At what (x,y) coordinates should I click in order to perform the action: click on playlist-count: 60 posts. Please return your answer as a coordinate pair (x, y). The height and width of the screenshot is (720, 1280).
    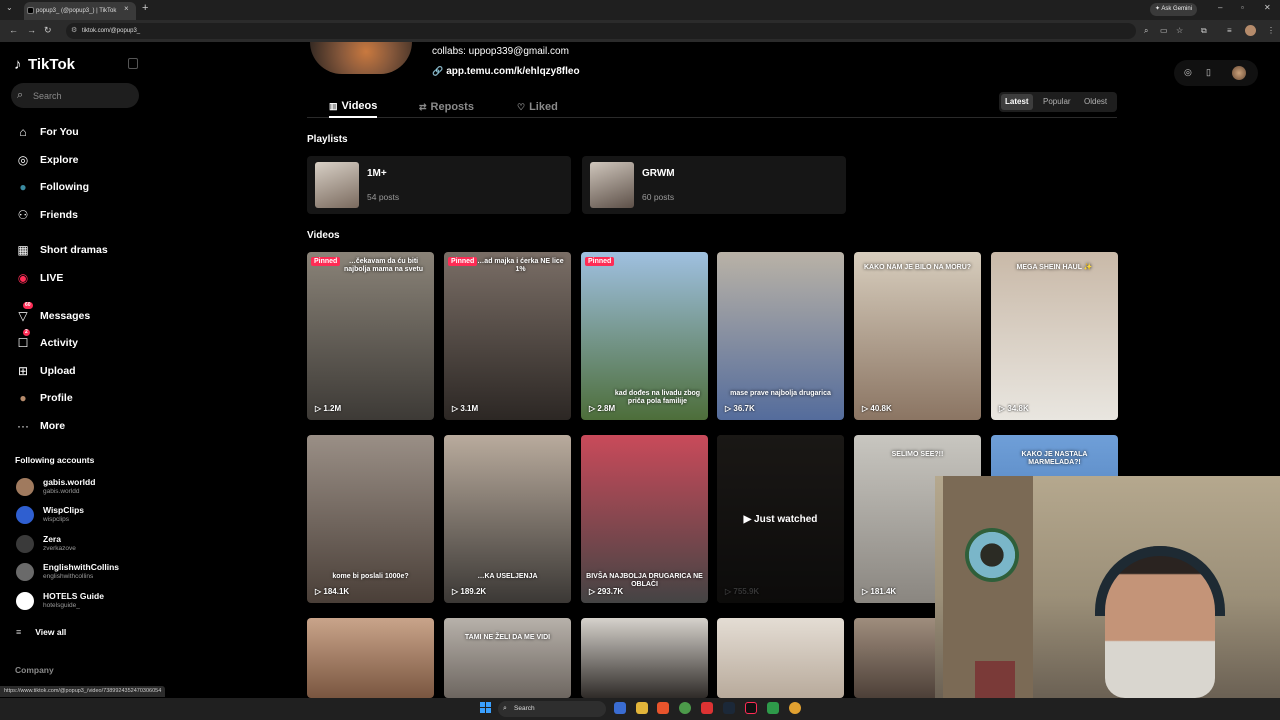
    Looking at the image, I should click on (658, 197).